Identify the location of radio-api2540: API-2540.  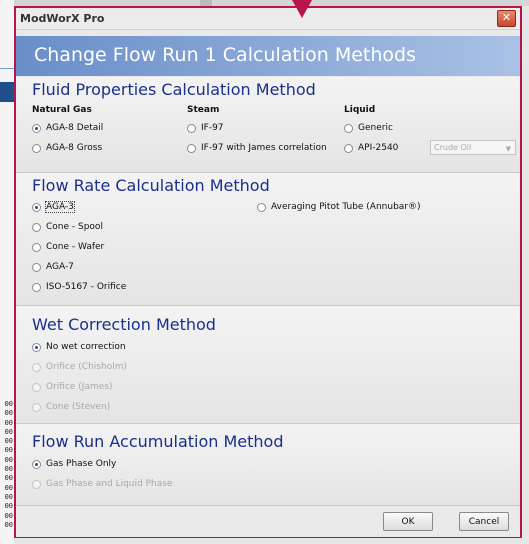
(371, 148).